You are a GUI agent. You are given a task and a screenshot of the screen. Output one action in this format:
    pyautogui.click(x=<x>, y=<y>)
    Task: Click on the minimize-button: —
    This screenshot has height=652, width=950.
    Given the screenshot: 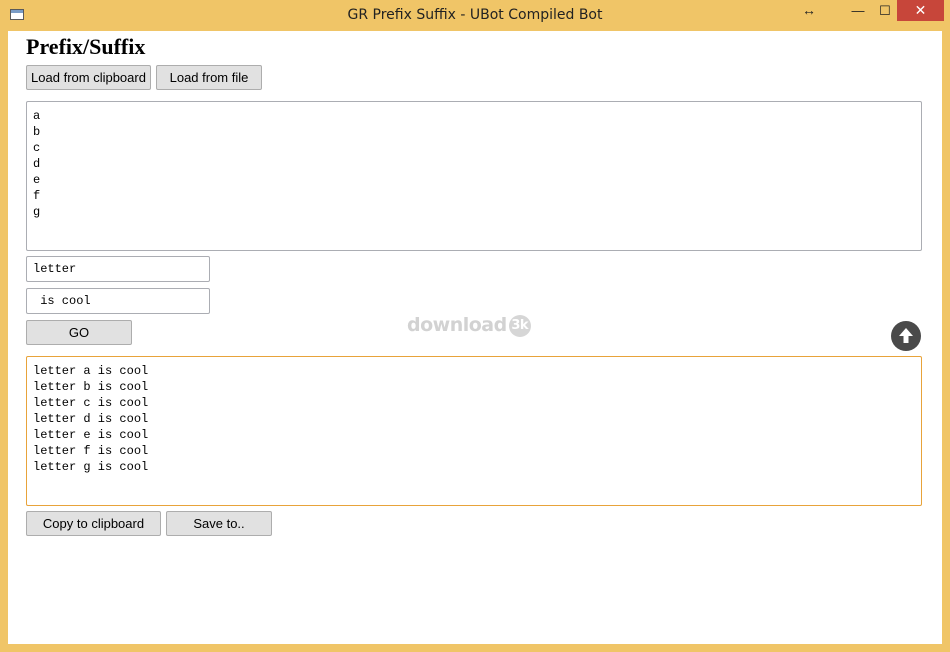 What is the action you would take?
    pyautogui.click(x=858, y=10)
    